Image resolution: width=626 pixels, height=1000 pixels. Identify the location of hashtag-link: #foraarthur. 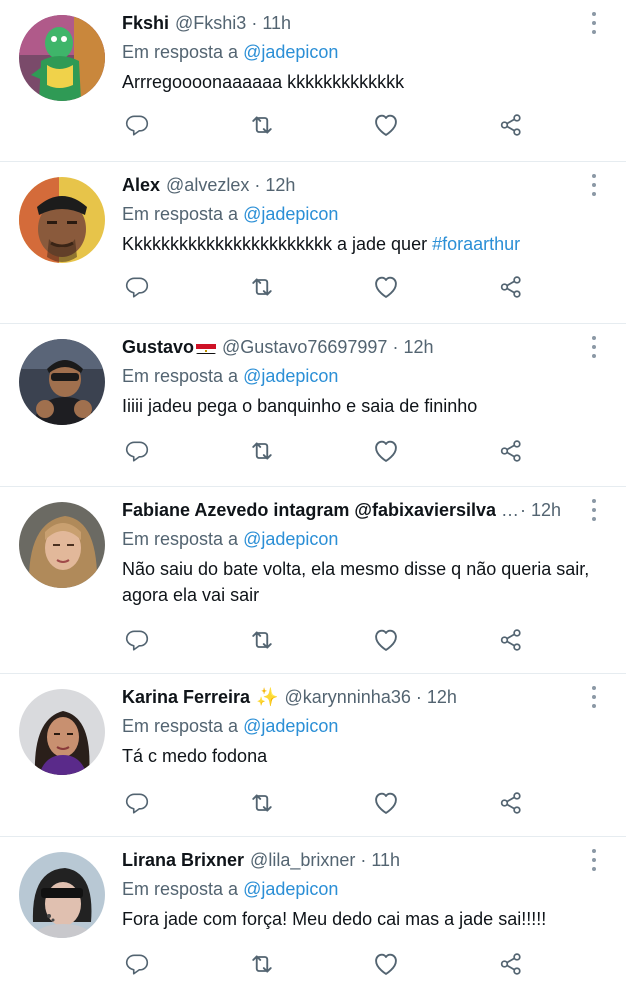
(476, 244).